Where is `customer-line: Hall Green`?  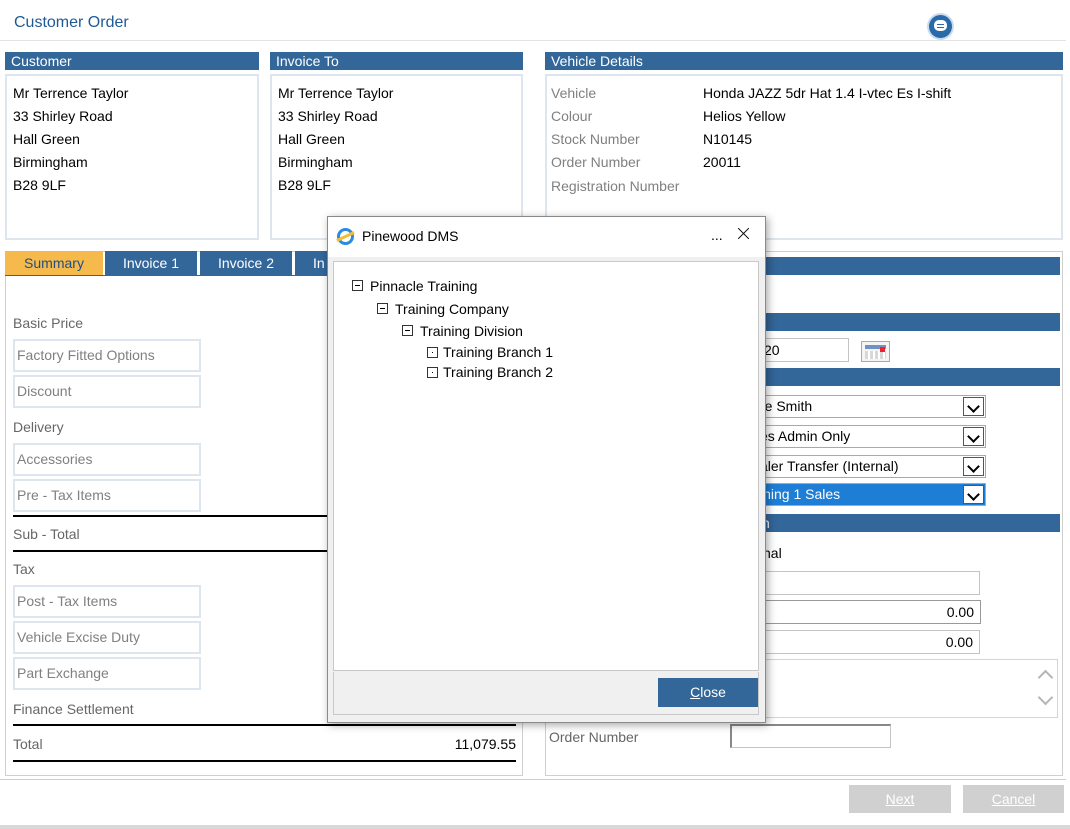
customer-line: Hall Green is located at coordinates (46, 139).